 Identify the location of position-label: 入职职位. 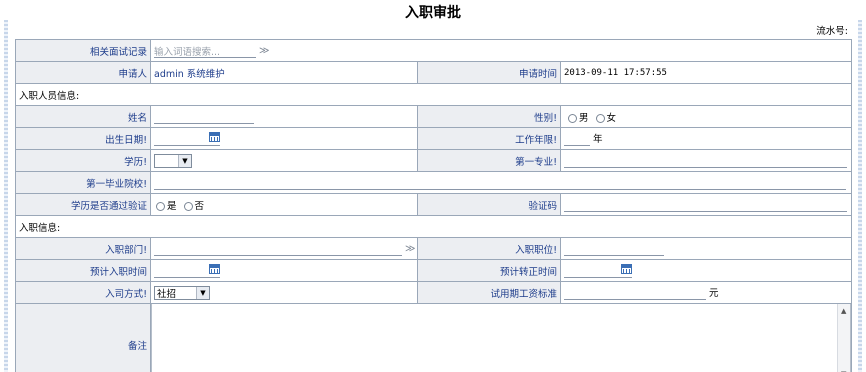
(534, 250).